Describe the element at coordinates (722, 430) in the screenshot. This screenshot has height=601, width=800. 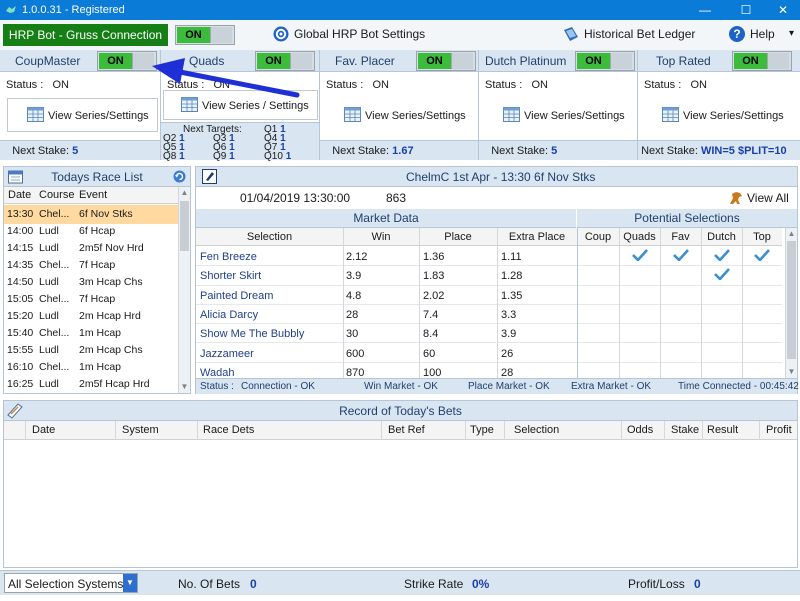
I see `col-result: Result` at that location.